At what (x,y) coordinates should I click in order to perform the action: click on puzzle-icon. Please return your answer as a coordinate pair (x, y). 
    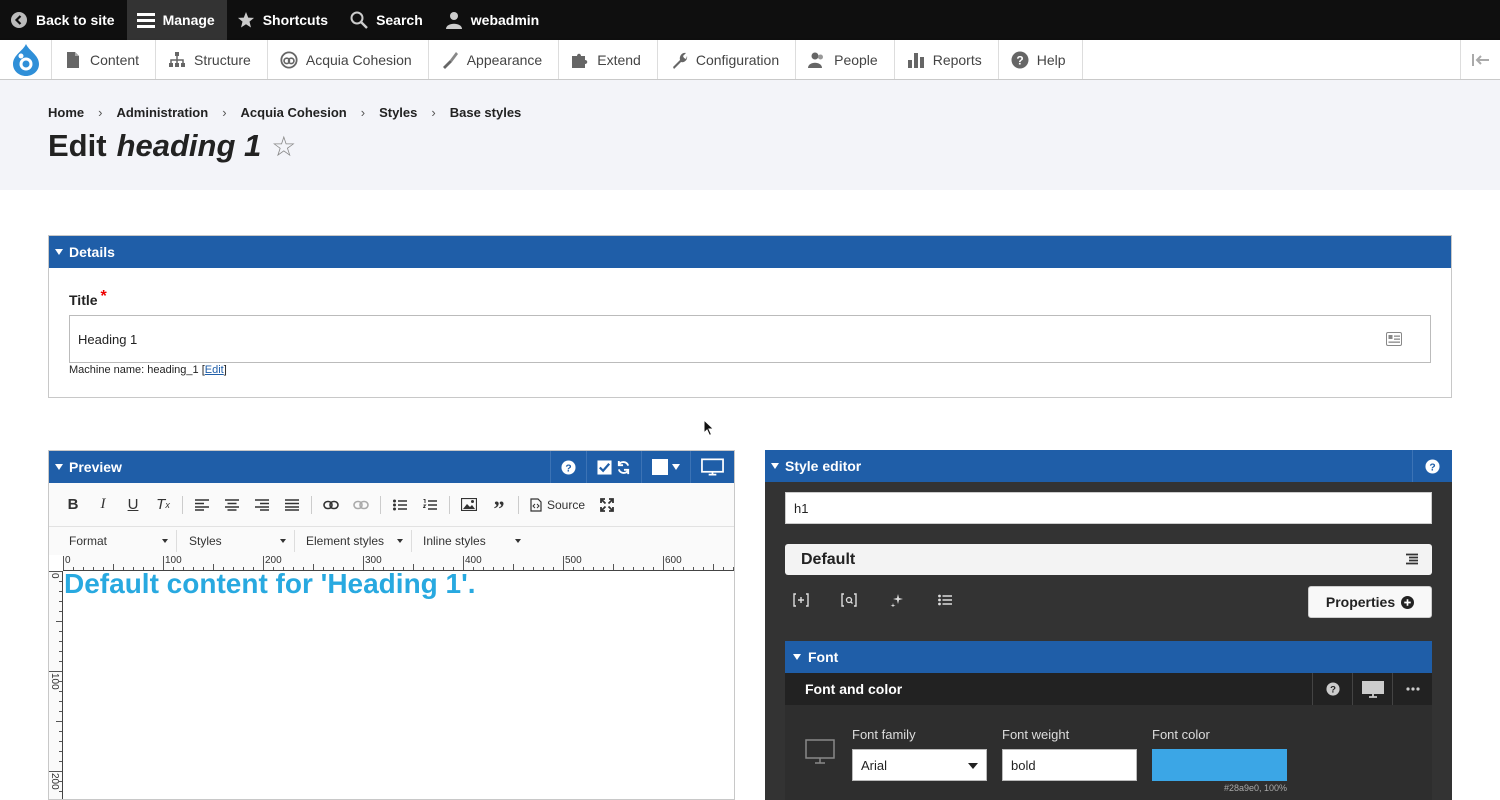
    Looking at the image, I should click on (580, 60).